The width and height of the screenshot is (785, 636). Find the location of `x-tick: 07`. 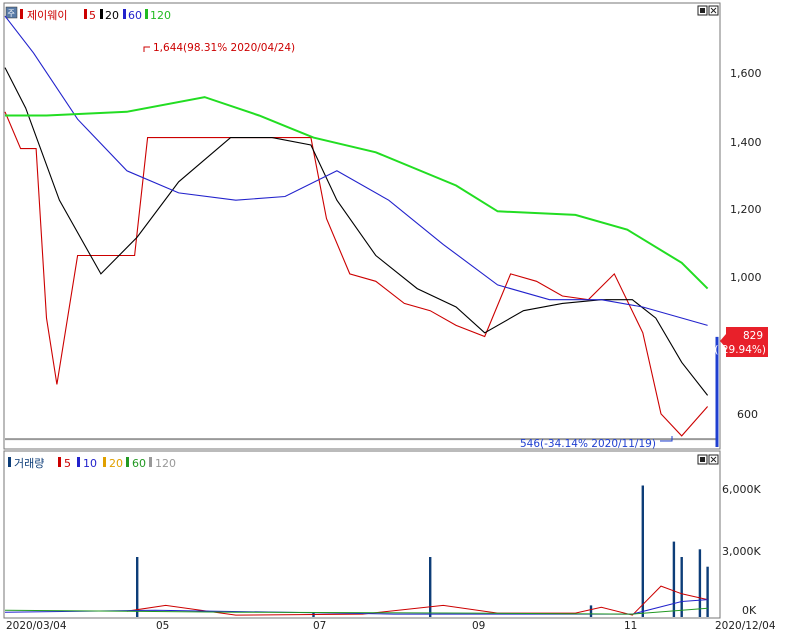

x-tick: 07 is located at coordinates (319, 626).